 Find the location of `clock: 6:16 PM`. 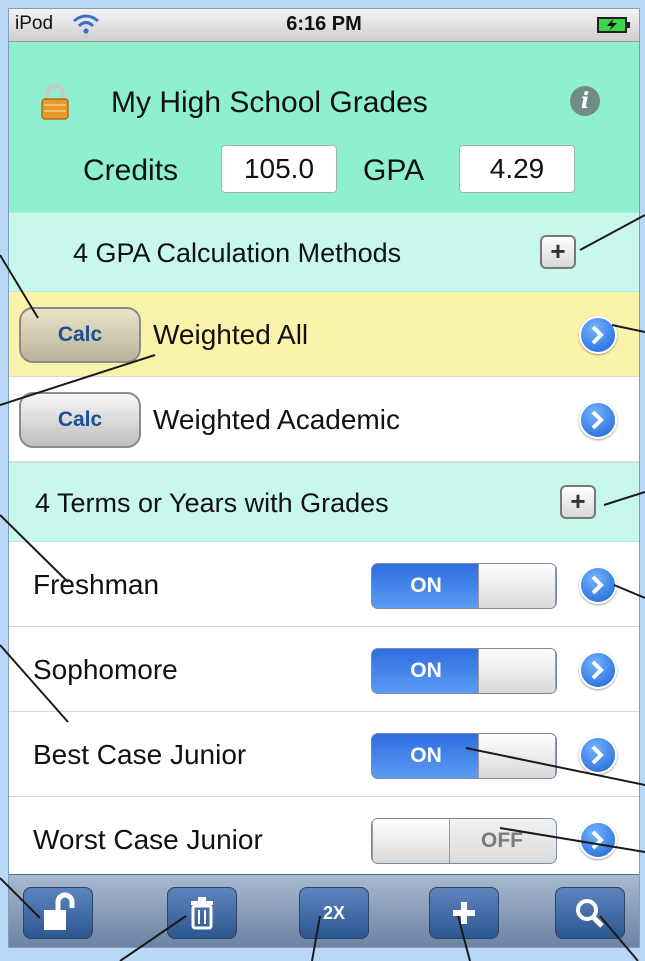

clock: 6:16 PM is located at coordinates (324, 24).